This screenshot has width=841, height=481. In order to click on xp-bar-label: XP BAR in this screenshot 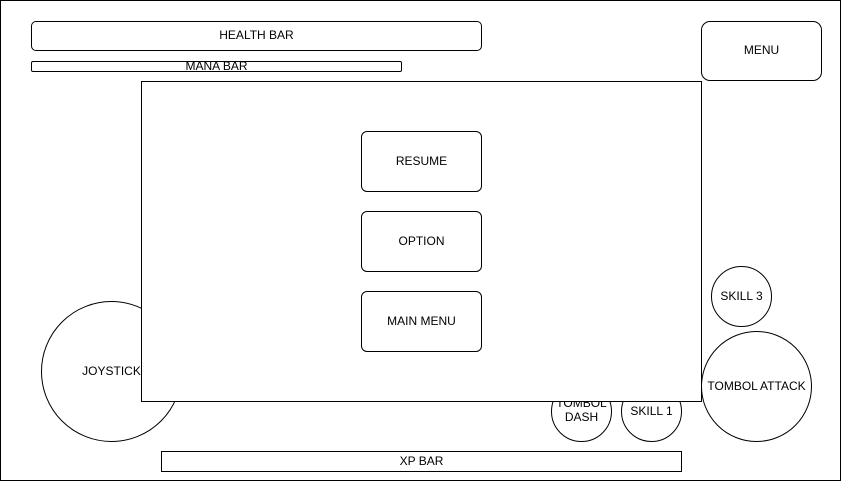, I will do `click(421, 460)`.